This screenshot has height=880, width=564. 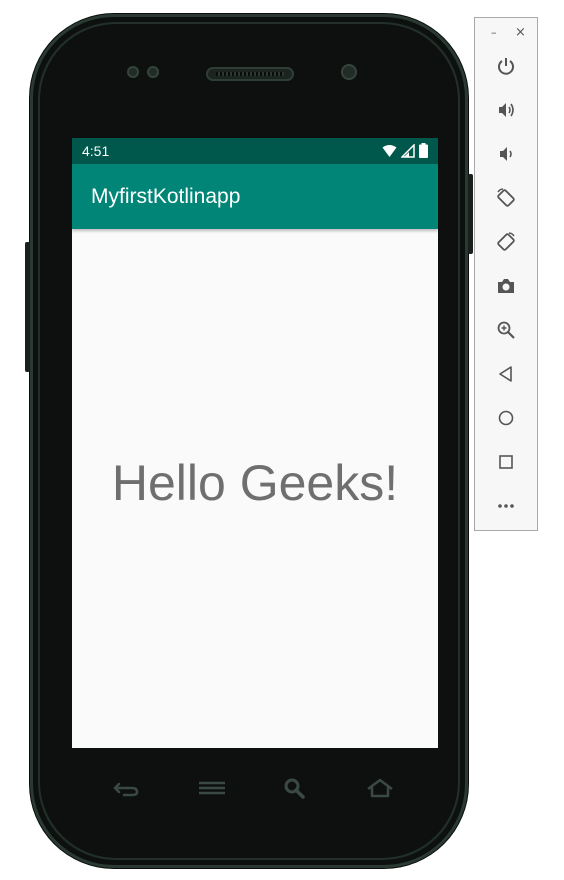 I want to click on nav-home-button, so click(x=506, y=418).